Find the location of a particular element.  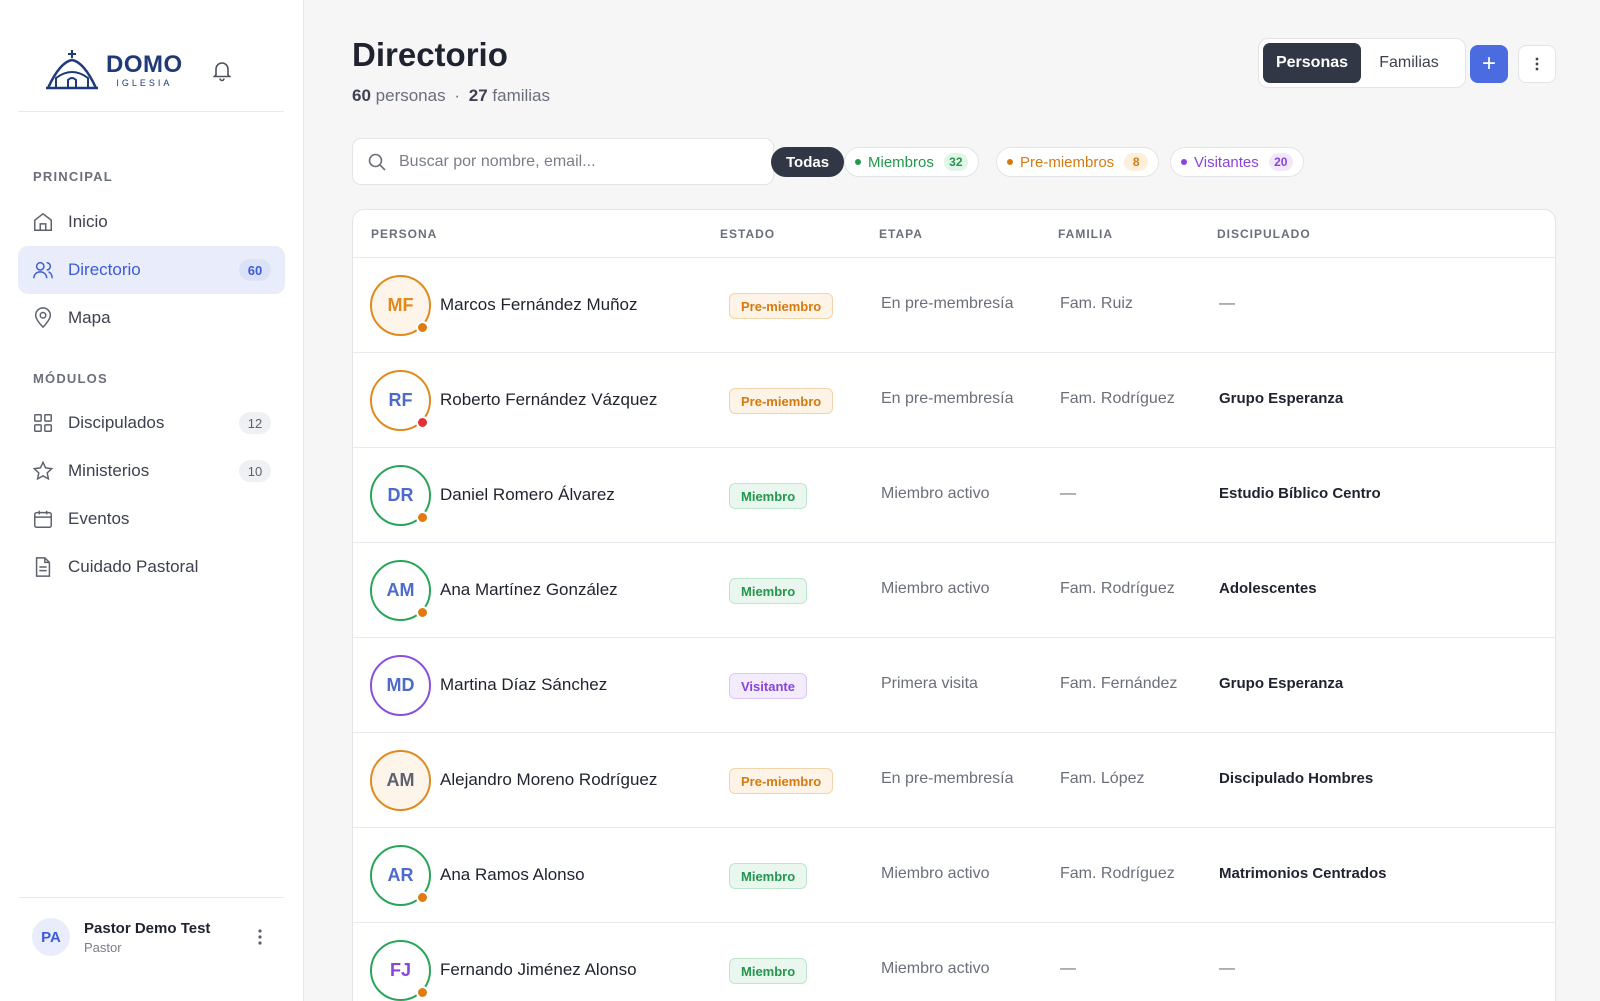

status-badge: Miembro is located at coordinates (768, 591).